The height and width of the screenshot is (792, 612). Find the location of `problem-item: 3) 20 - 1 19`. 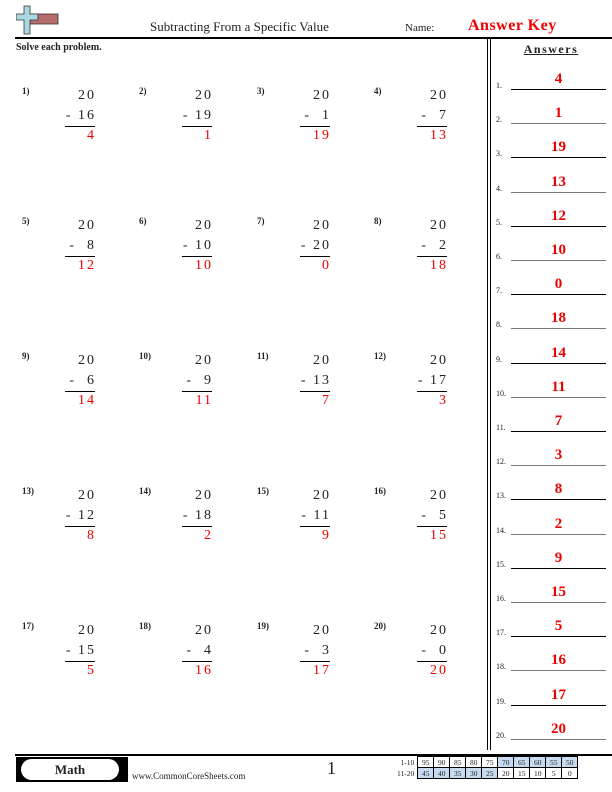

problem-item: 3) 20 - 1 19 is located at coordinates (307, 121).